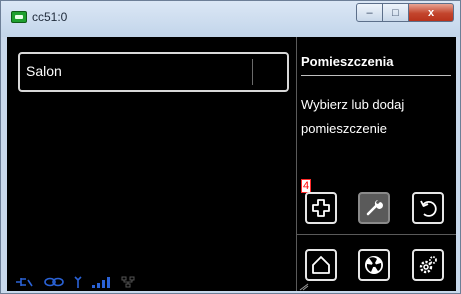 This screenshot has width=461, height=294. I want to click on list-separator, so click(252, 72).